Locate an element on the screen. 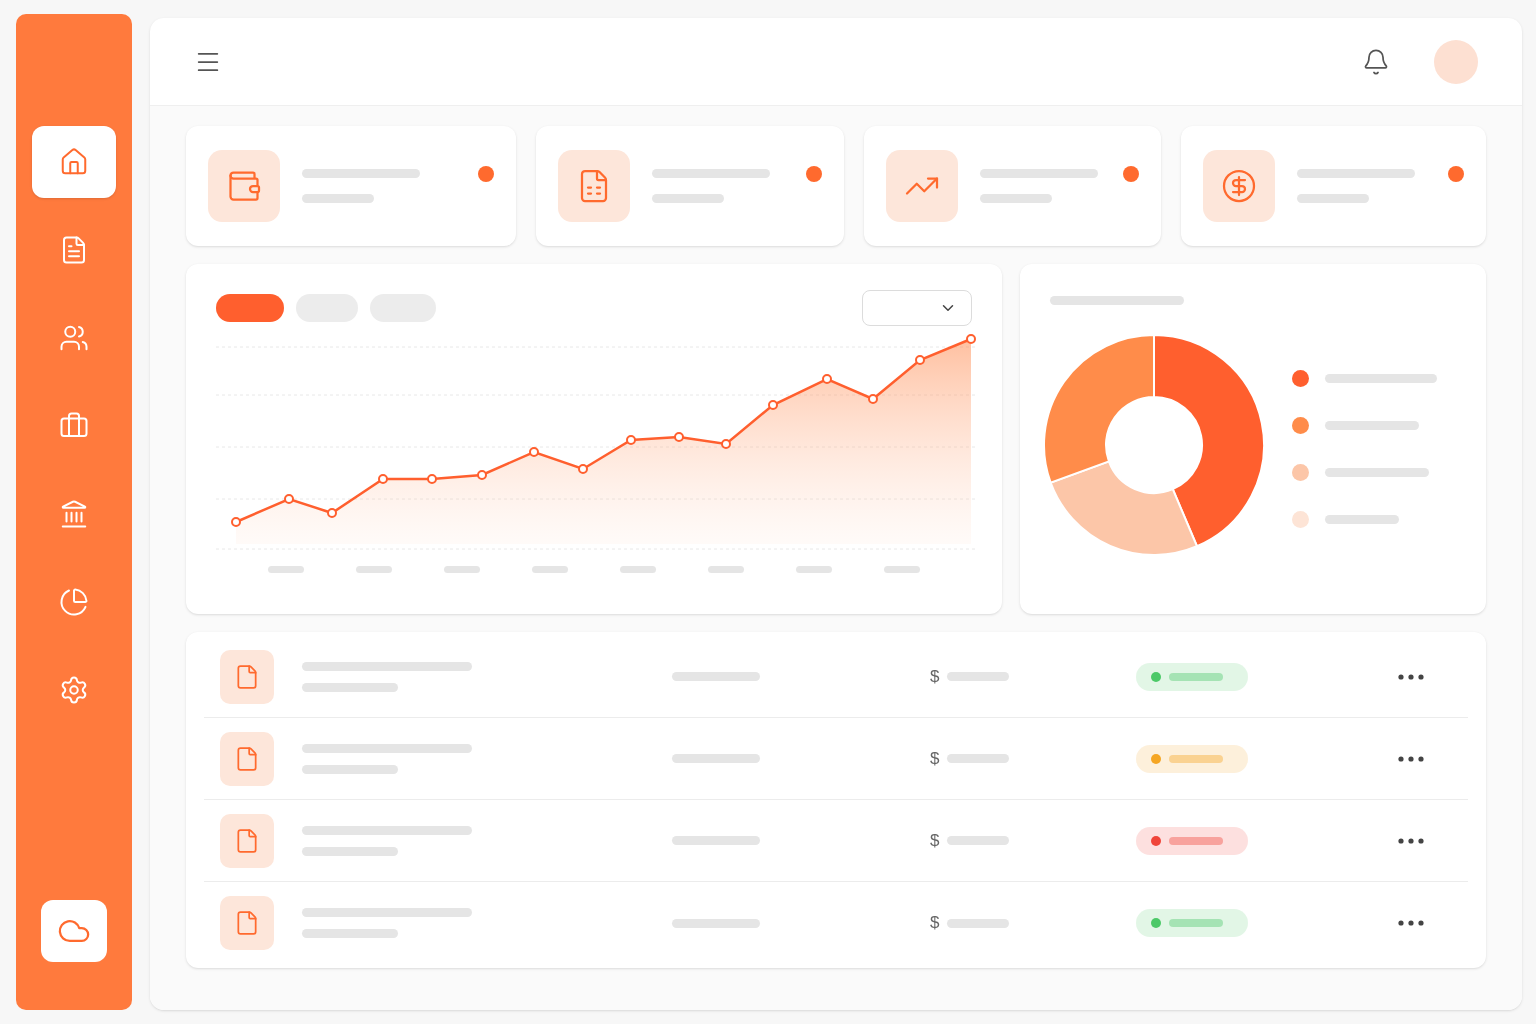  chart-tab is located at coordinates (250, 308).